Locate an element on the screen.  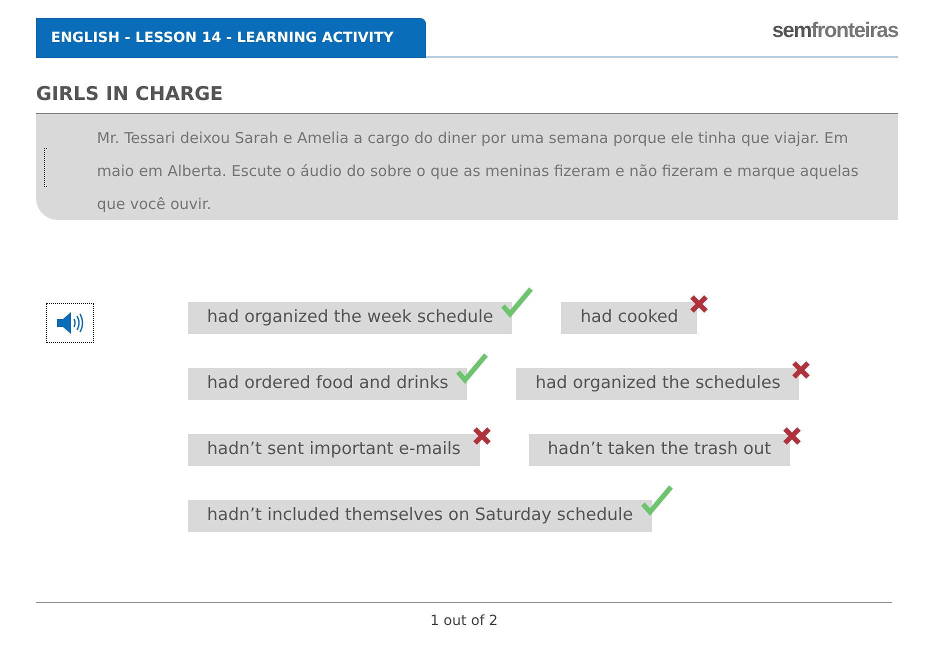
answer-option: had ordered food and drinks is located at coordinates (328, 384).